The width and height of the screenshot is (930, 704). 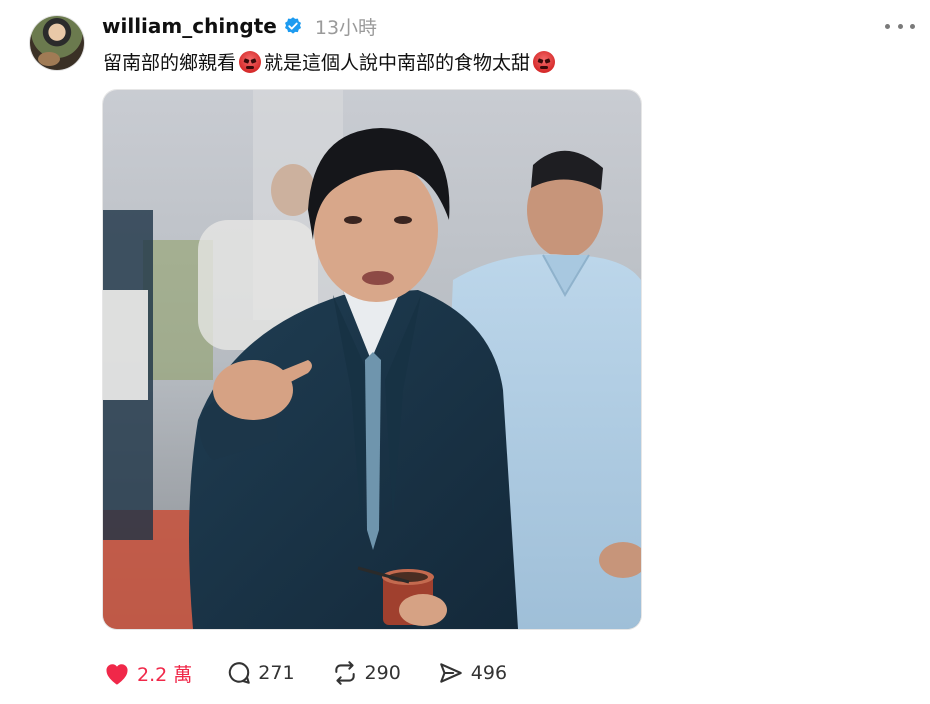 I want to click on reply-count: 271, so click(x=276, y=673).